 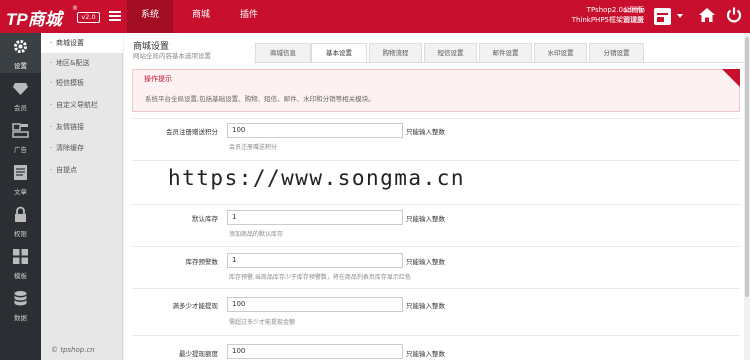 What do you see at coordinates (395, 53) in the screenshot?
I see `tab-shopping-flow: 购物流程` at bounding box center [395, 53].